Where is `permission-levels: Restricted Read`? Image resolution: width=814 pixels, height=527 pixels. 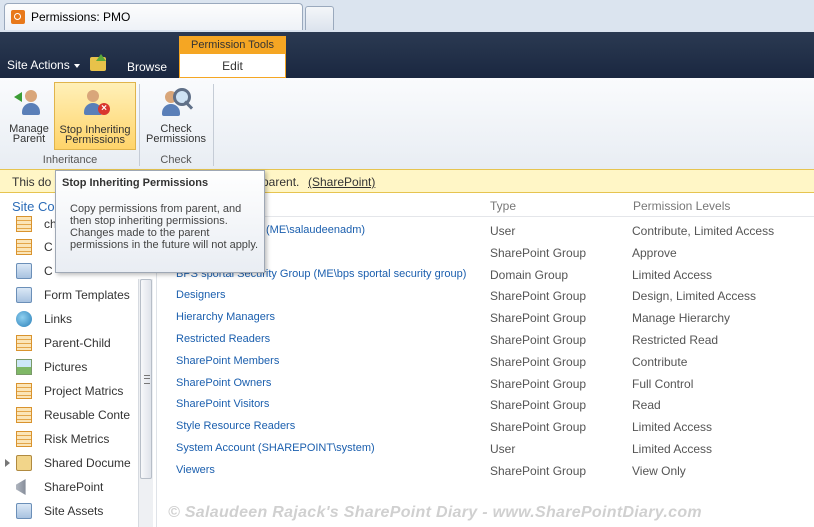
permission-levels: Restricted Read is located at coordinates (675, 340).